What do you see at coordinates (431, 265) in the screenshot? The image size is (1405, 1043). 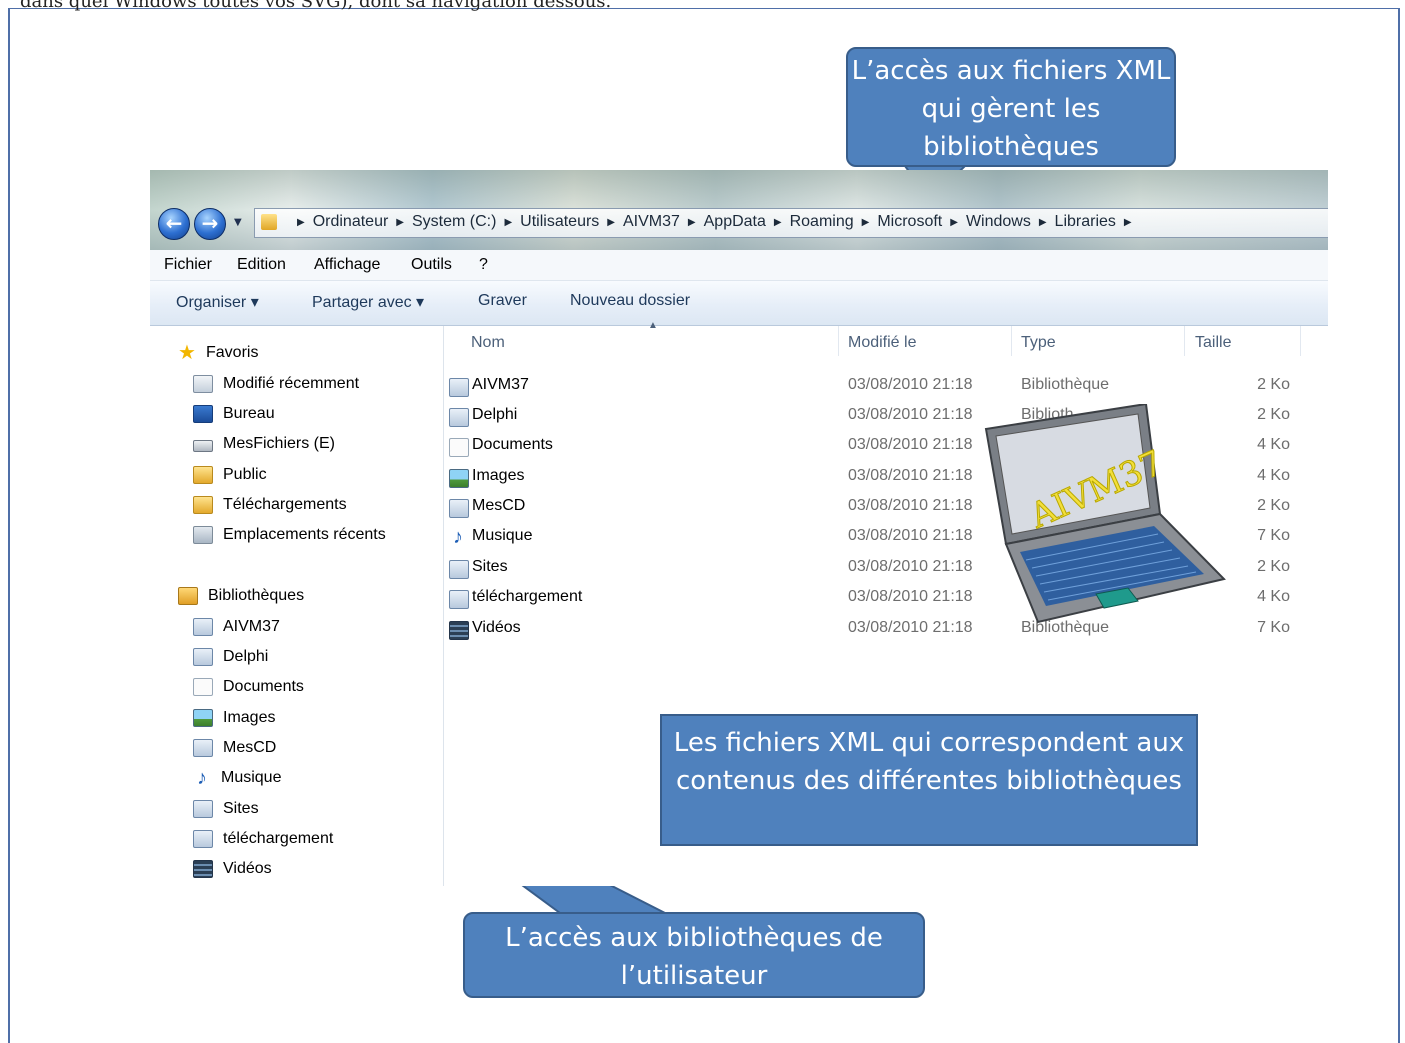 I see `menu-outils: Outils` at bounding box center [431, 265].